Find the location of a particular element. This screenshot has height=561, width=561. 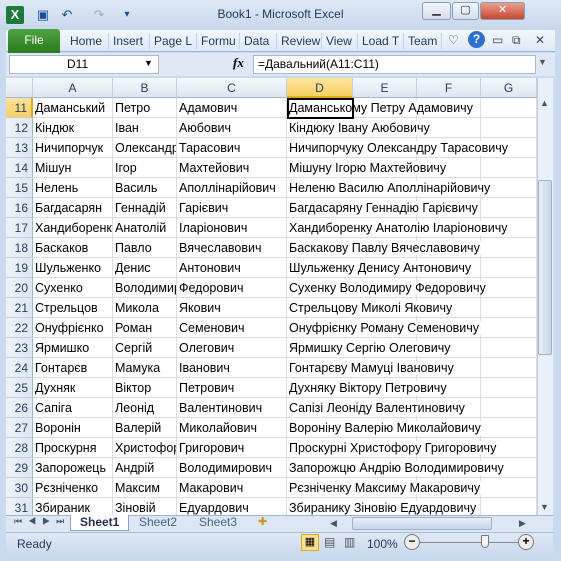

cell-a30: Рєзніченко is located at coordinates (73, 488).